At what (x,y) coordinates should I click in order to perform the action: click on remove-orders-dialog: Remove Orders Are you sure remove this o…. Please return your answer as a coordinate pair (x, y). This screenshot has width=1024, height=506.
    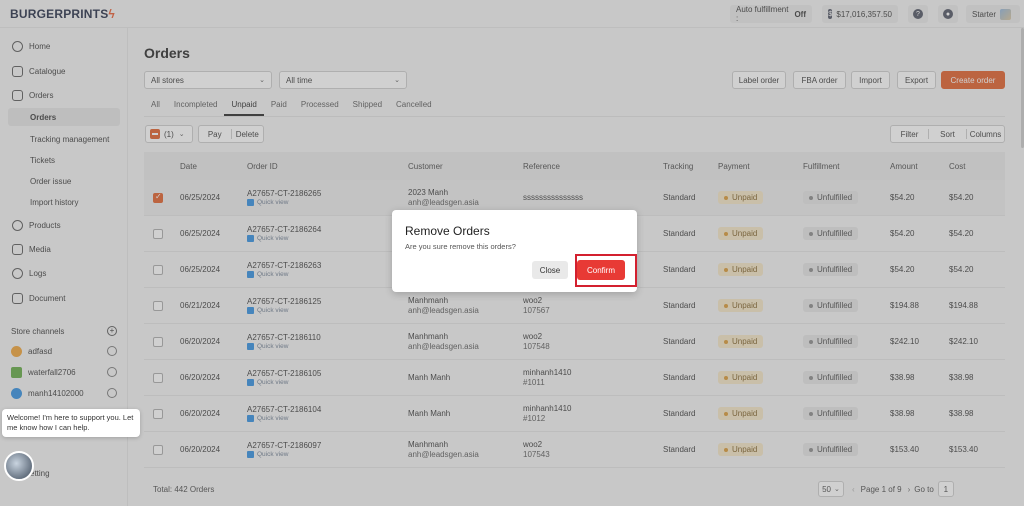
    Looking at the image, I should click on (514, 251).